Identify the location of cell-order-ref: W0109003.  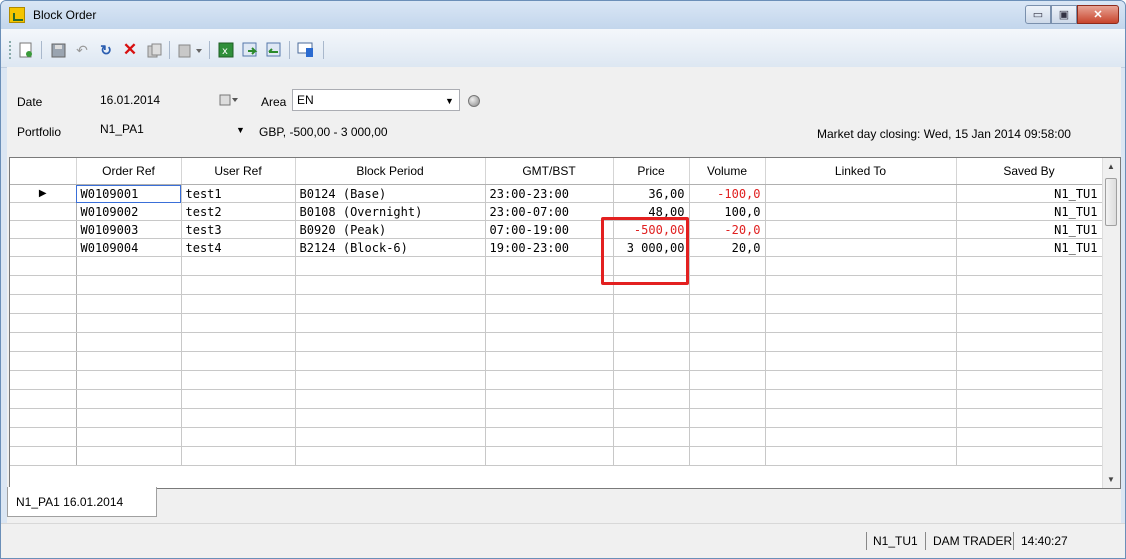
(129, 229).